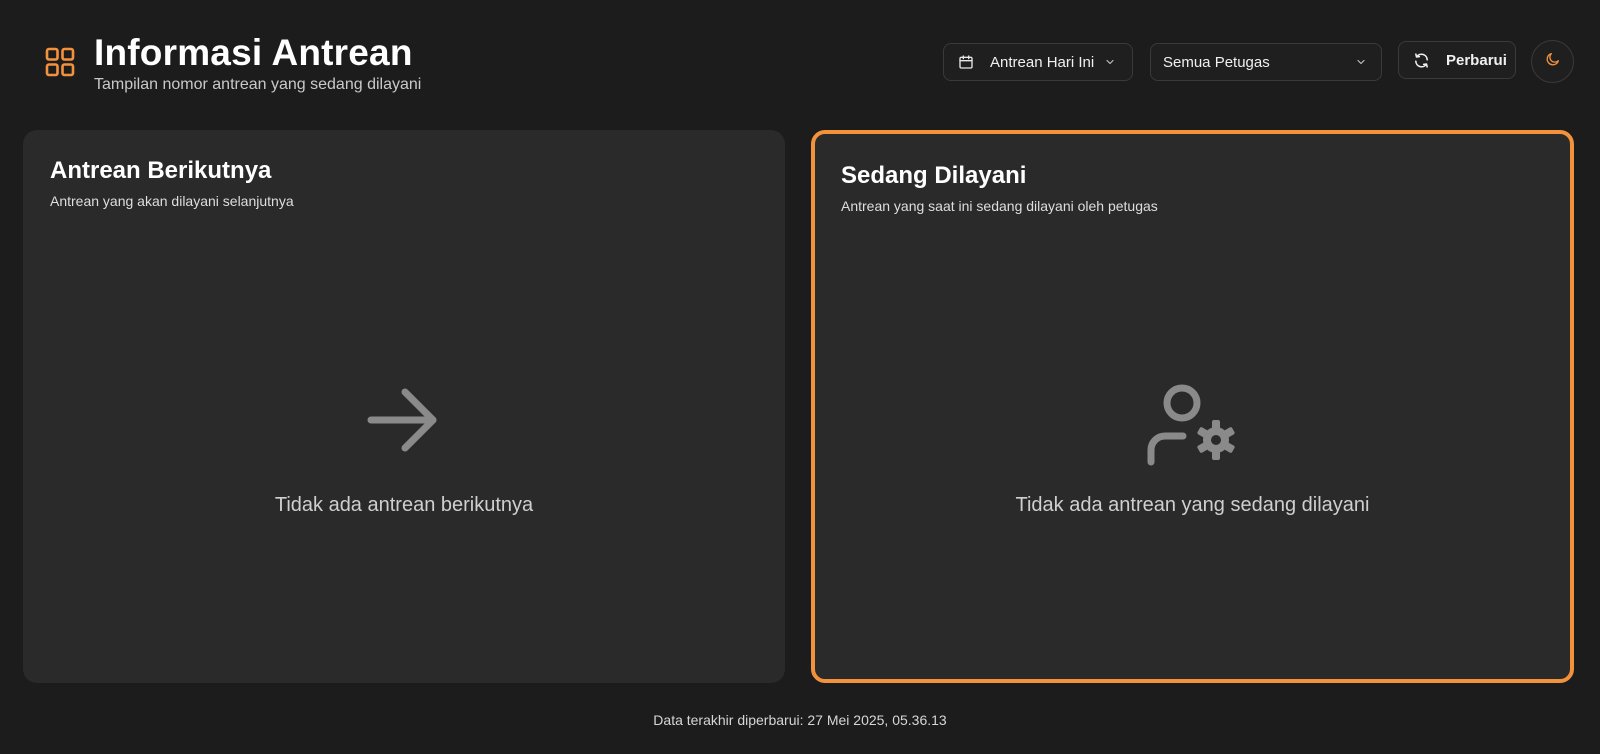 The height and width of the screenshot is (754, 1600). What do you see at coordinates (1476, 60) in the screenshot?
I see `refresh-button-label: Perbarui` at bounding box center [1476, 60].